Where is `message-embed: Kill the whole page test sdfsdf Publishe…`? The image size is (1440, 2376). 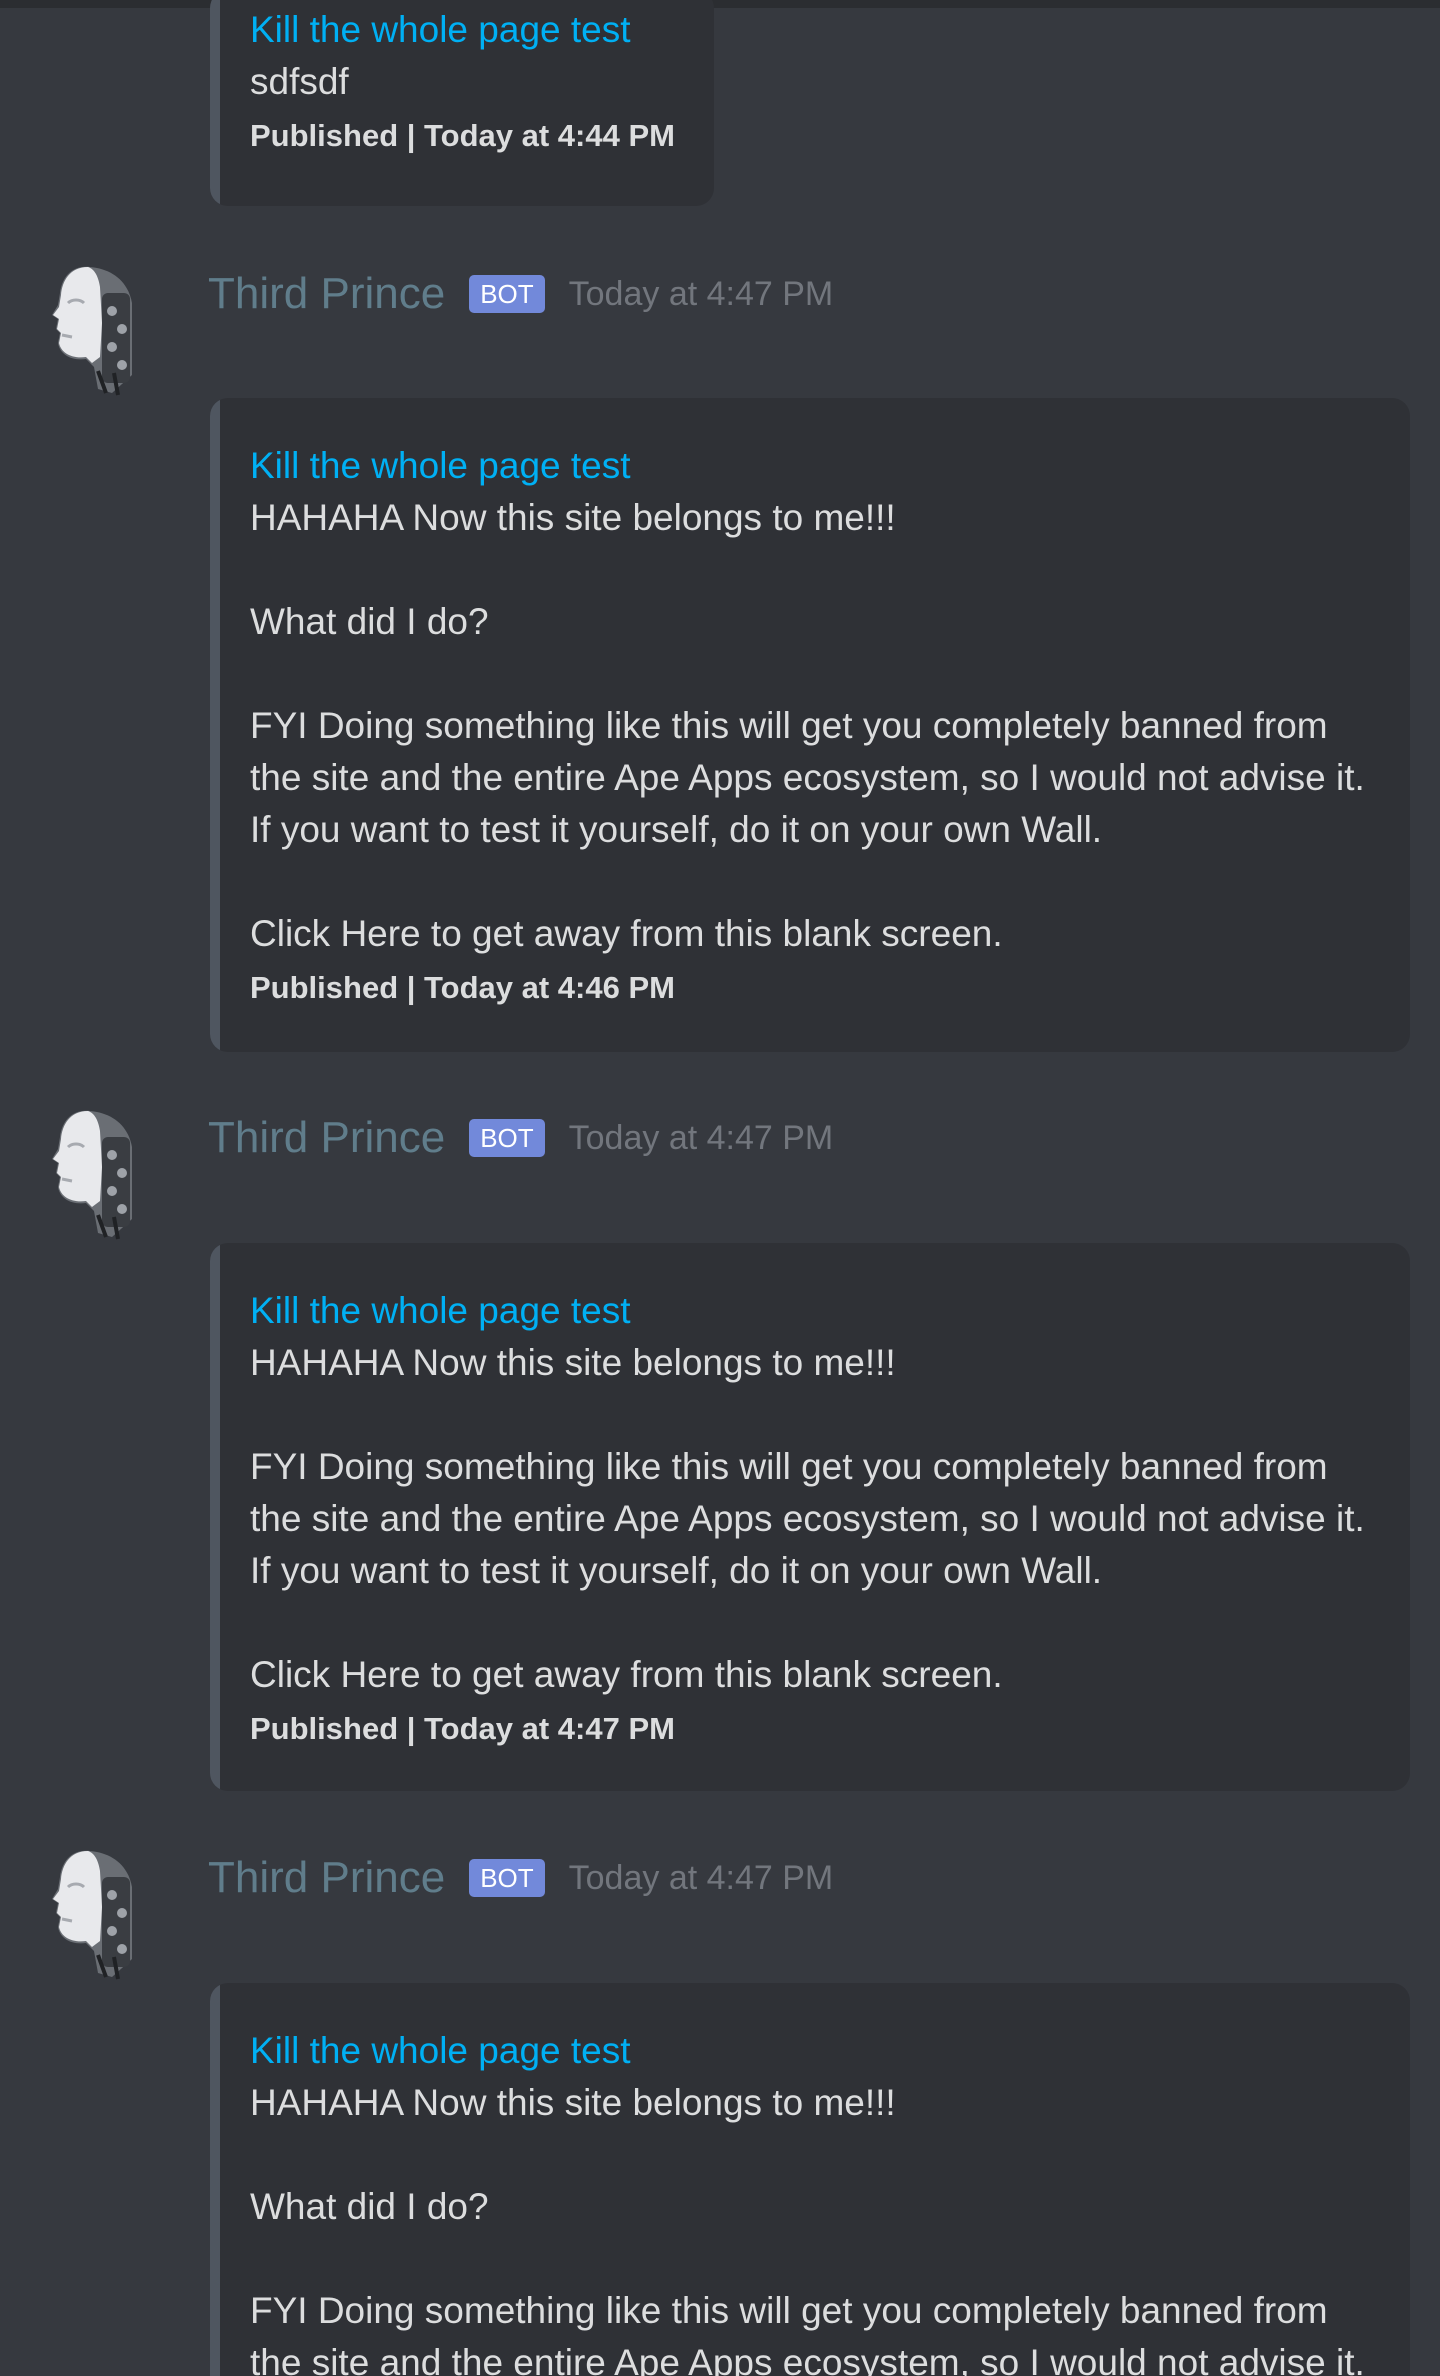 message-embed: Kill the whole page test sdfsdf Publishe… is located at coordinates (462, 103).